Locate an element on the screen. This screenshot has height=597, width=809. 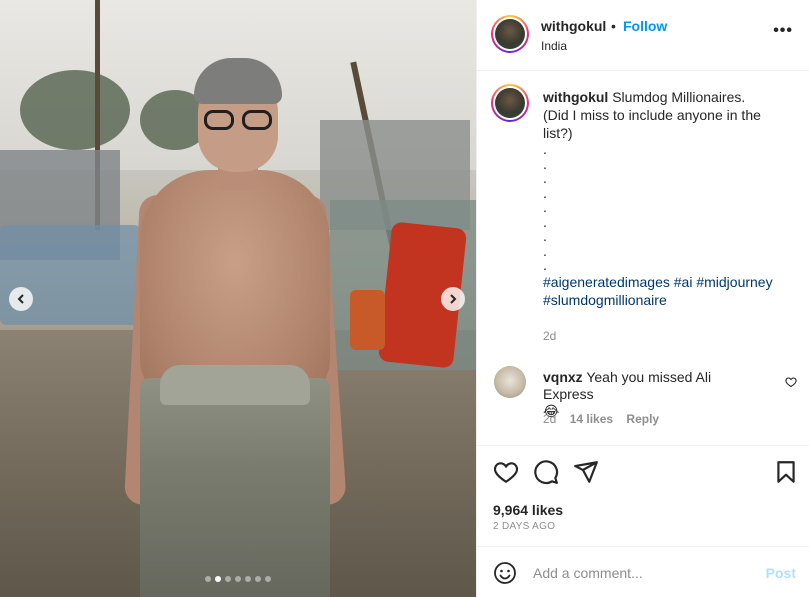
person-lungi is located at coordinates (235, 487).